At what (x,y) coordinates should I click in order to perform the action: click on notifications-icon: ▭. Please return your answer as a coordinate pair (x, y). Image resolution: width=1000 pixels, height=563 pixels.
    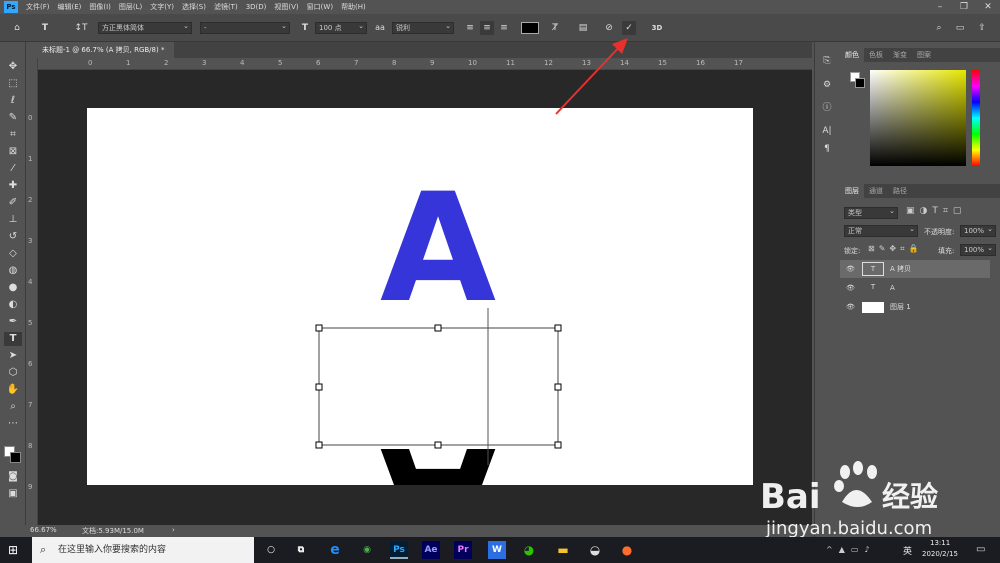
    Looking at the image, I should click on (980, 549).